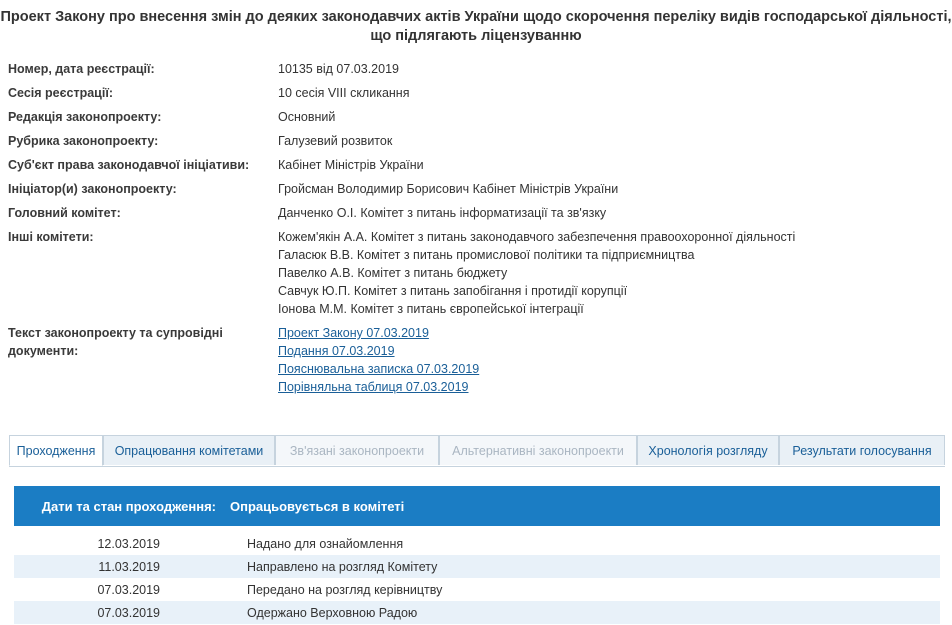 This screenshot has height=625, width=952. I want to click on document-link-submission: Подання 07.03.2019, so click(613, 351).